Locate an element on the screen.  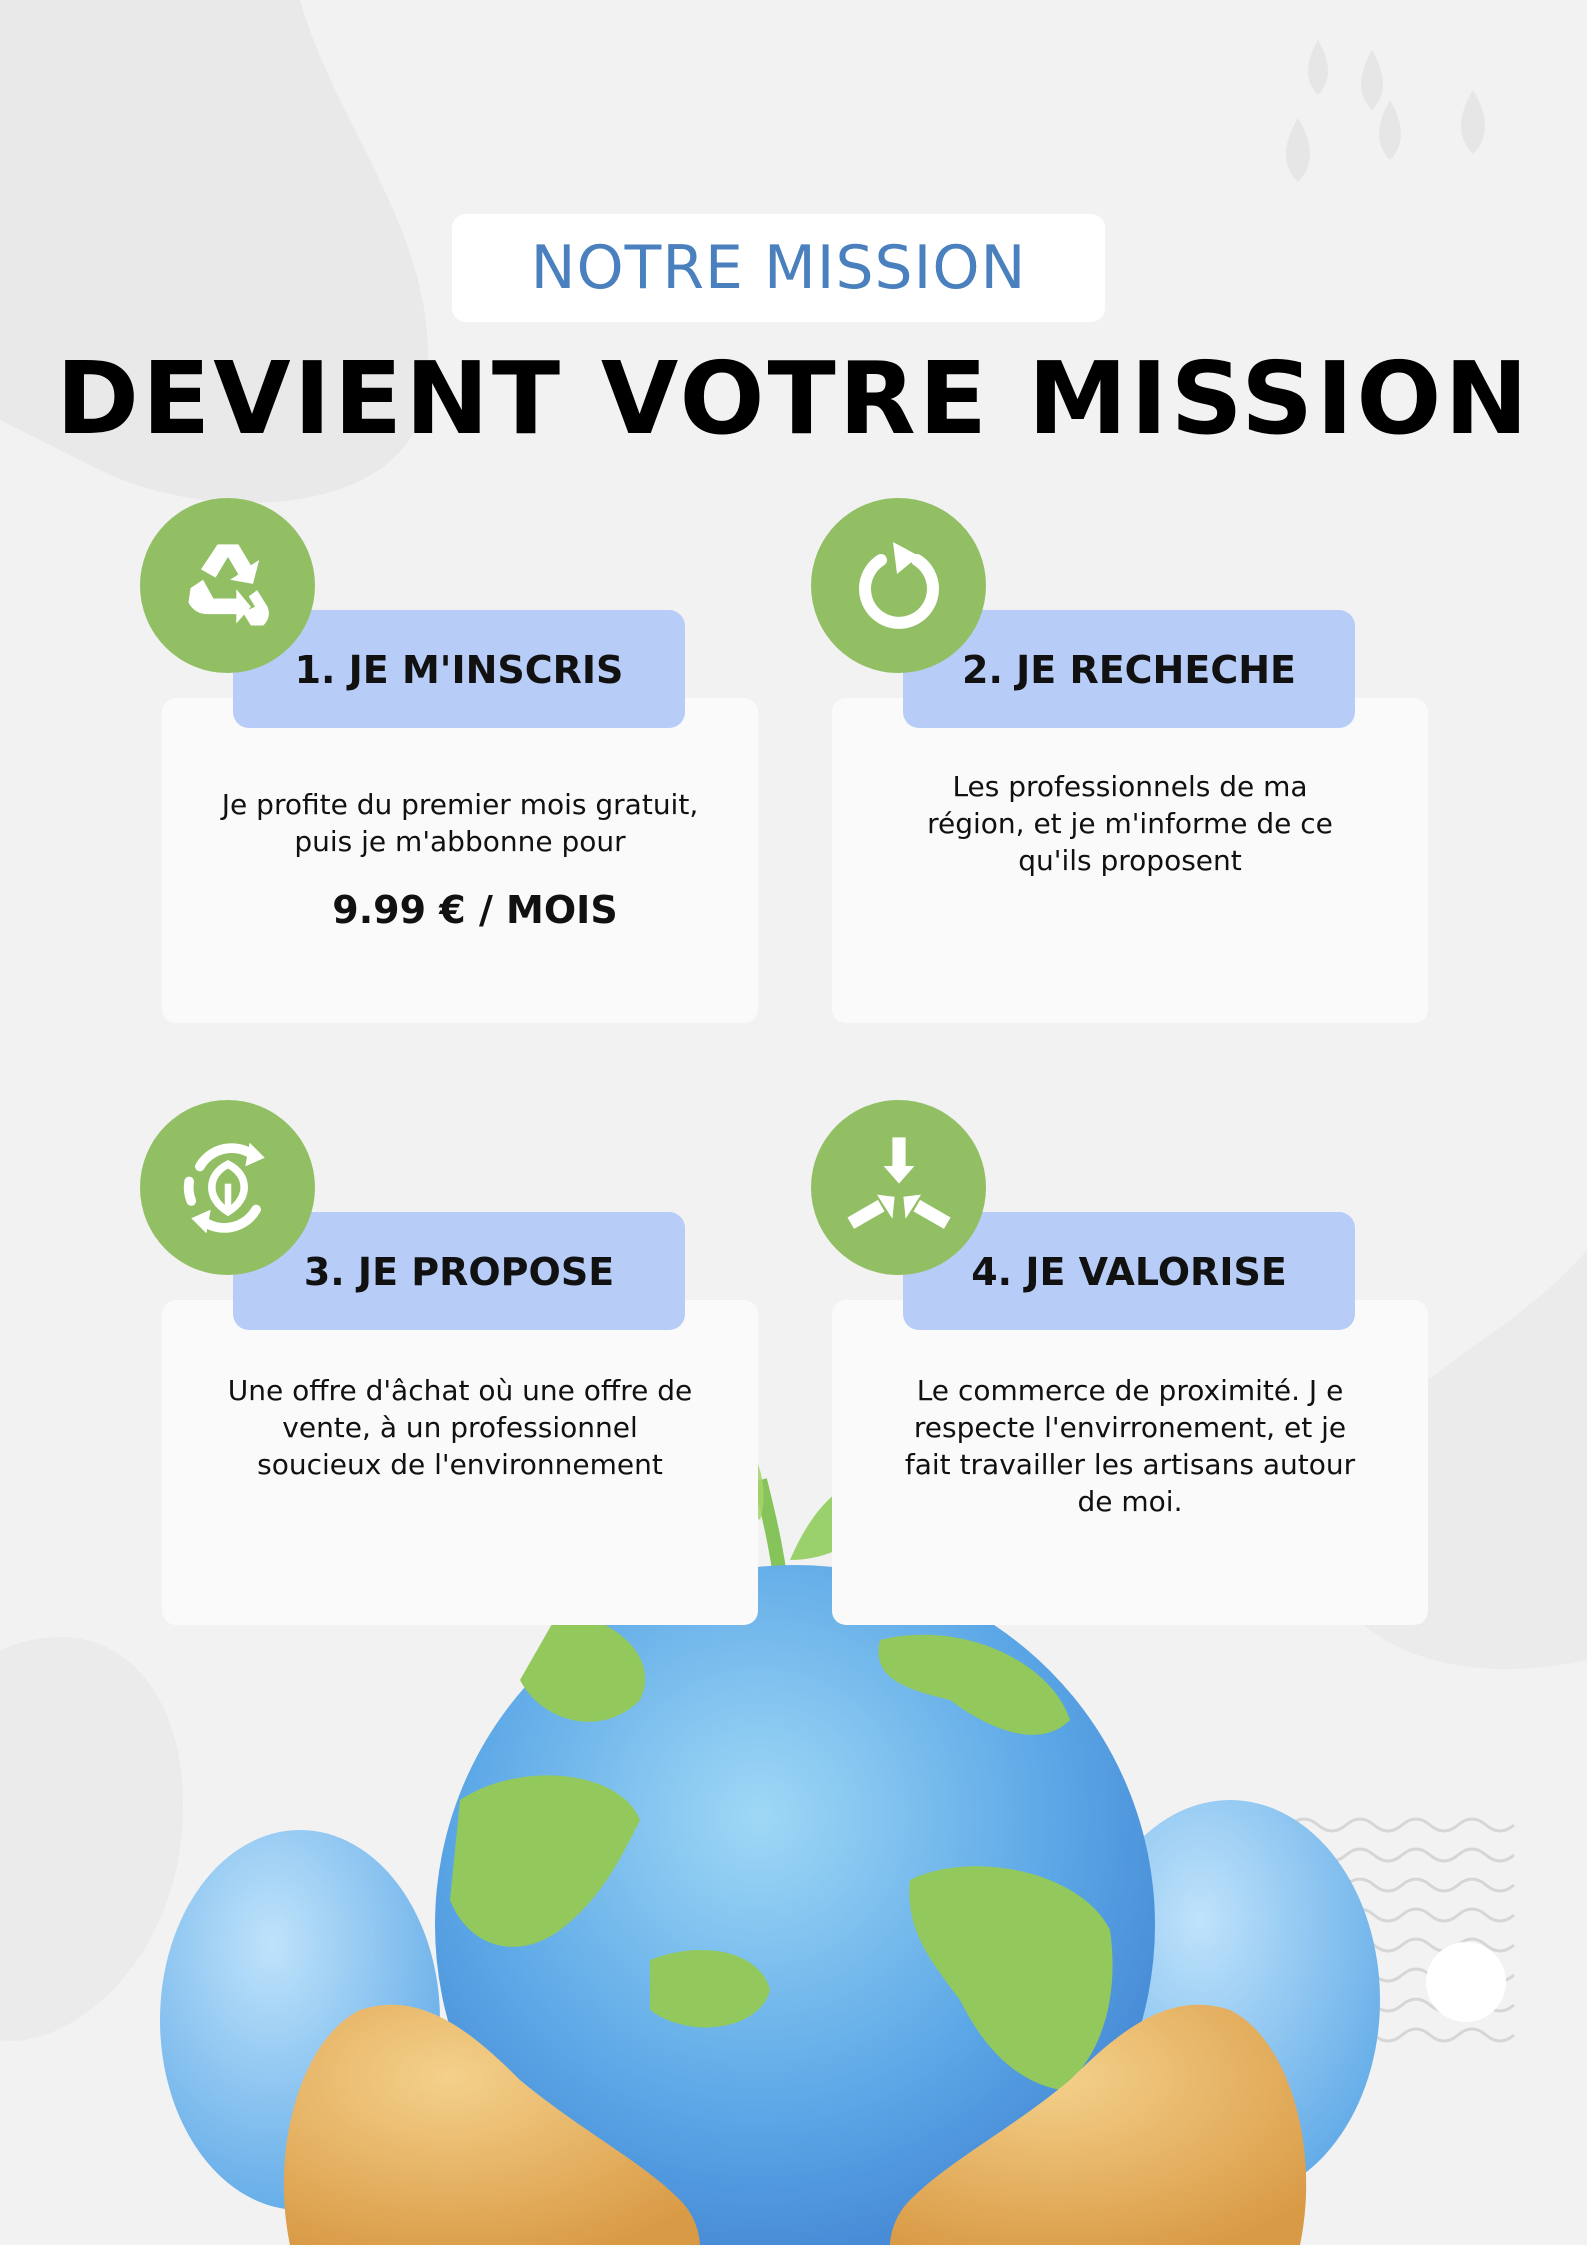
text-line: puis je m'abbonne pour is located at coordinates (460, 841).